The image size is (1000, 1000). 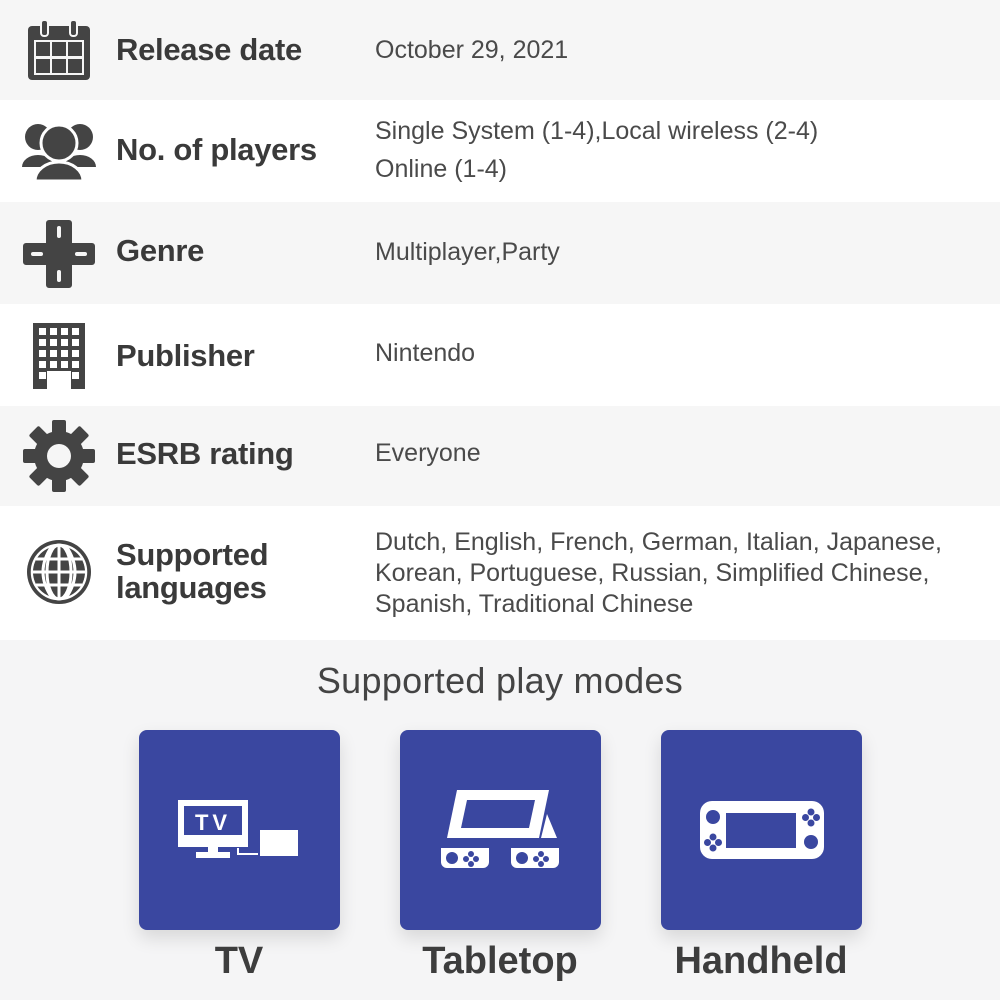 What do you see at coordinates (216, 149) in the screenshot?
I see `spec-label: No. of players` at bounding box center [216, 149].